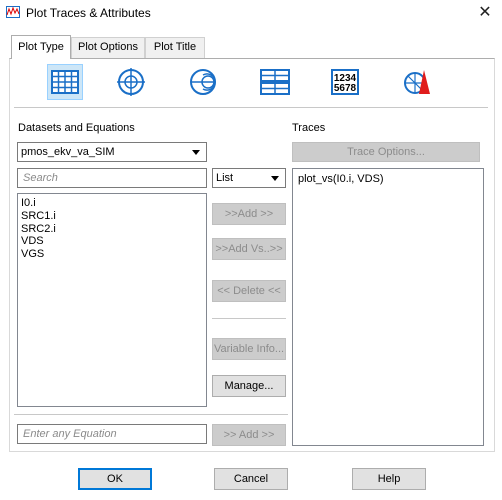  What do you see at coordinates (417, 82) in the screenshot?
I see `radar-marker-icon` at bounding box center [417, 82].